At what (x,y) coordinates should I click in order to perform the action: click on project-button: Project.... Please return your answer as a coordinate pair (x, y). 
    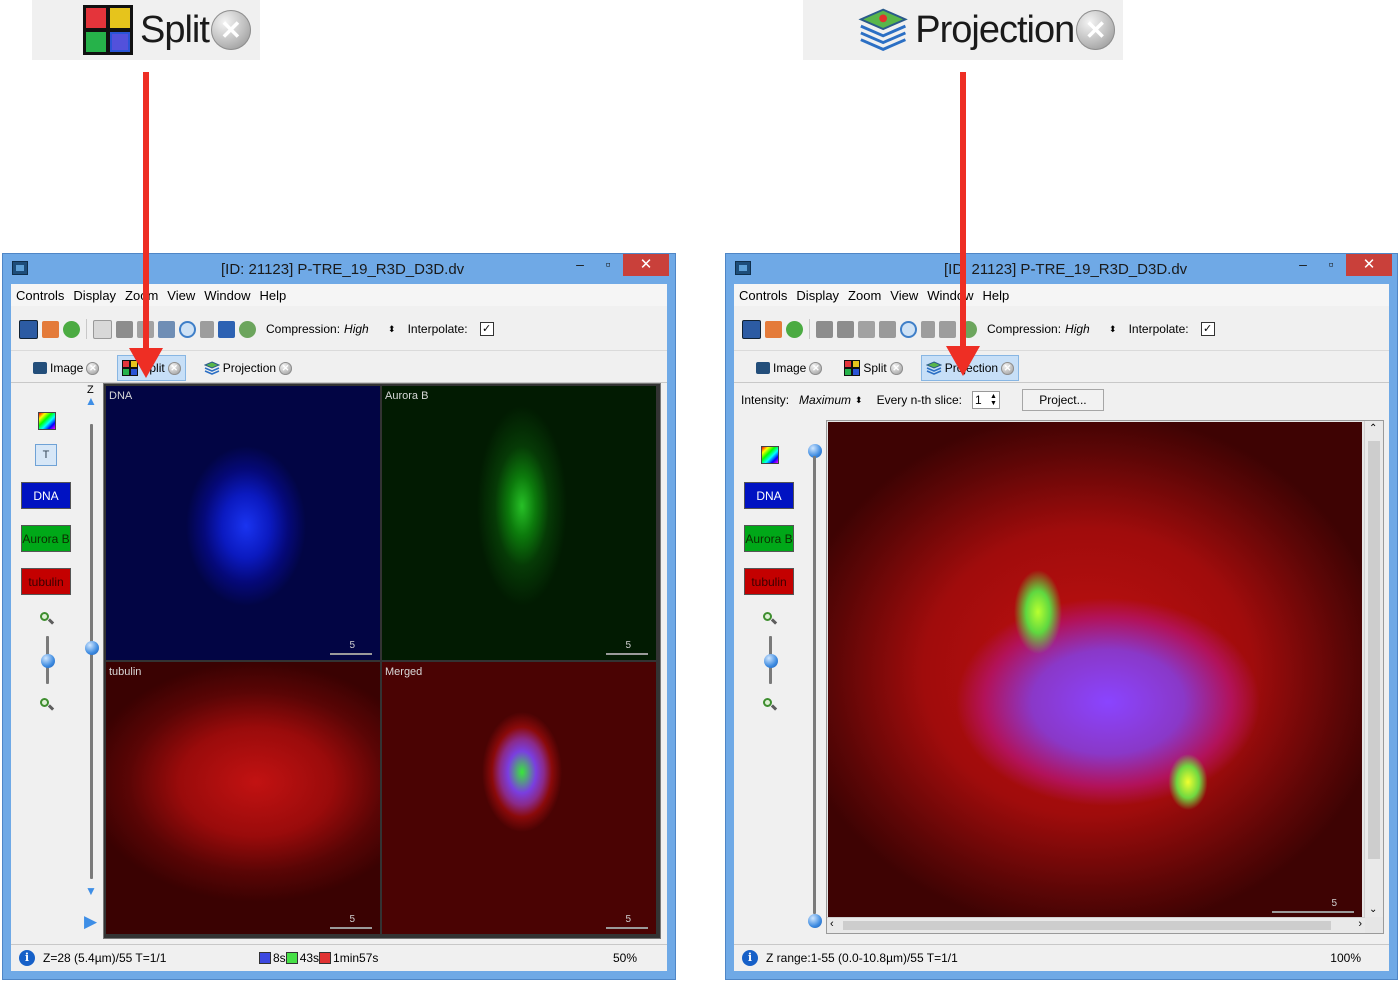
    Looking at the image, I should click on (1062, 400).